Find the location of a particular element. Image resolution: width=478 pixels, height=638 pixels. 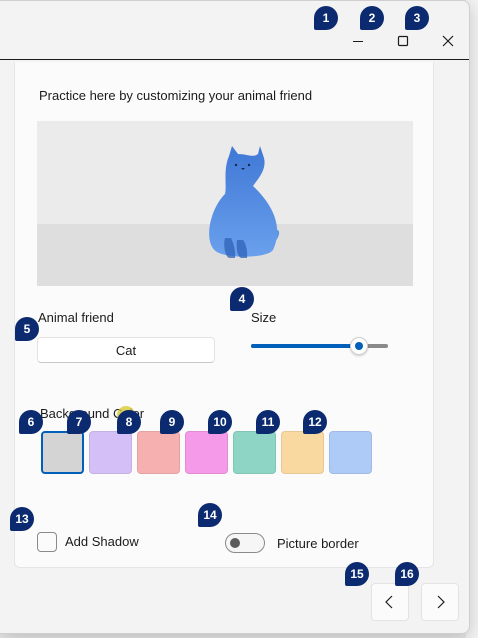

title-bar-divider is located at coordinates (234, 59).